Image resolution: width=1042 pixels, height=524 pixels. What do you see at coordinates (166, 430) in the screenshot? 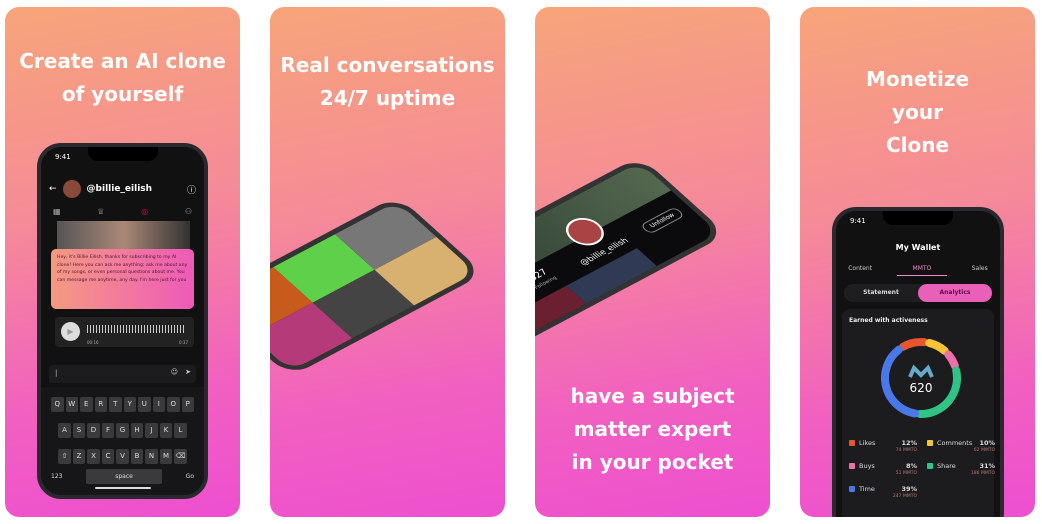
I see `key-k: K` at bounding box center [166, 430].